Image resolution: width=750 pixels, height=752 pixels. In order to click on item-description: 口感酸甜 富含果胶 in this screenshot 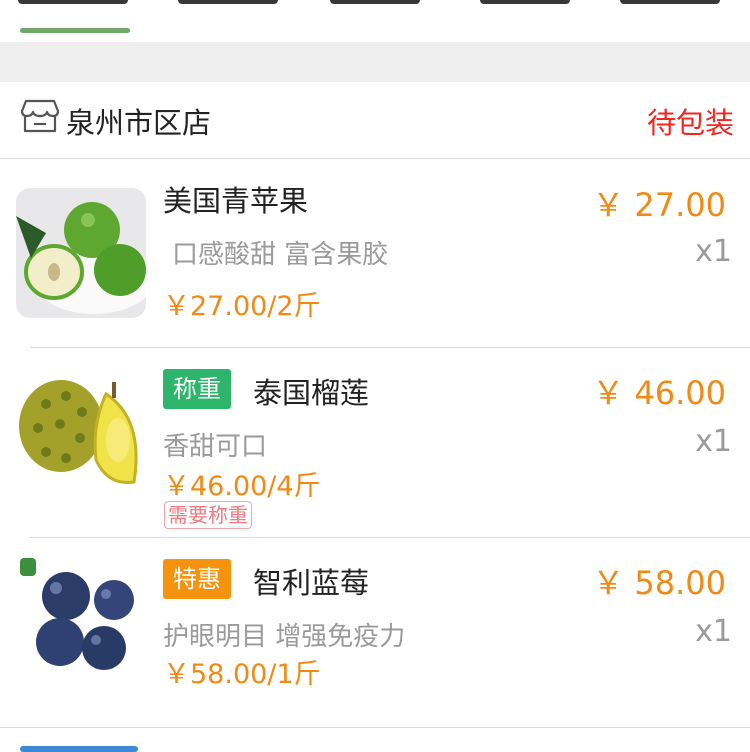, I will do `click(280, 255)`.